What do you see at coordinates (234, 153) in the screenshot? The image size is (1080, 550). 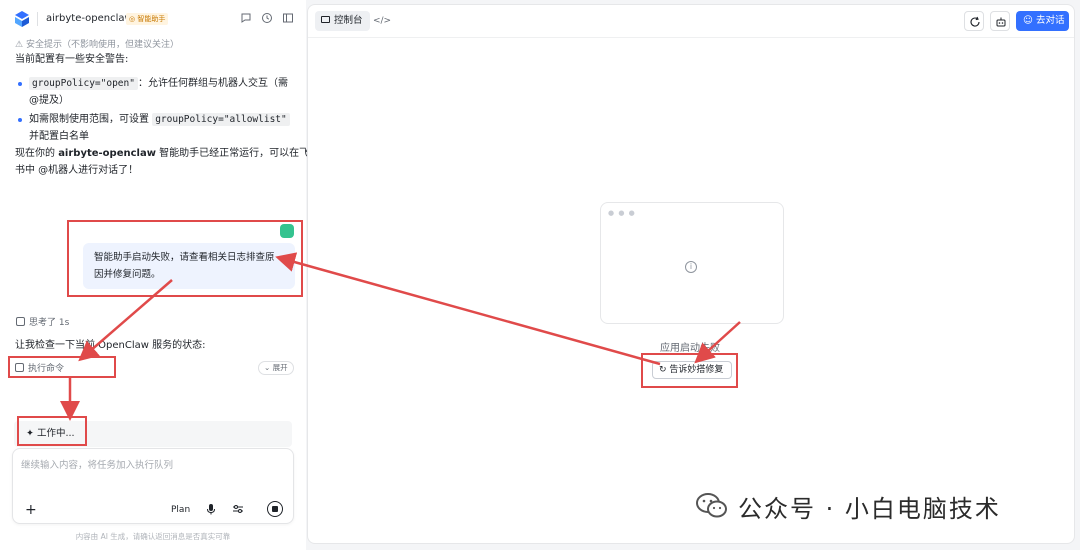 I see `summary-suffix: 智能助手已经正常运行，可以在飞` at bounding box center [234, 153].